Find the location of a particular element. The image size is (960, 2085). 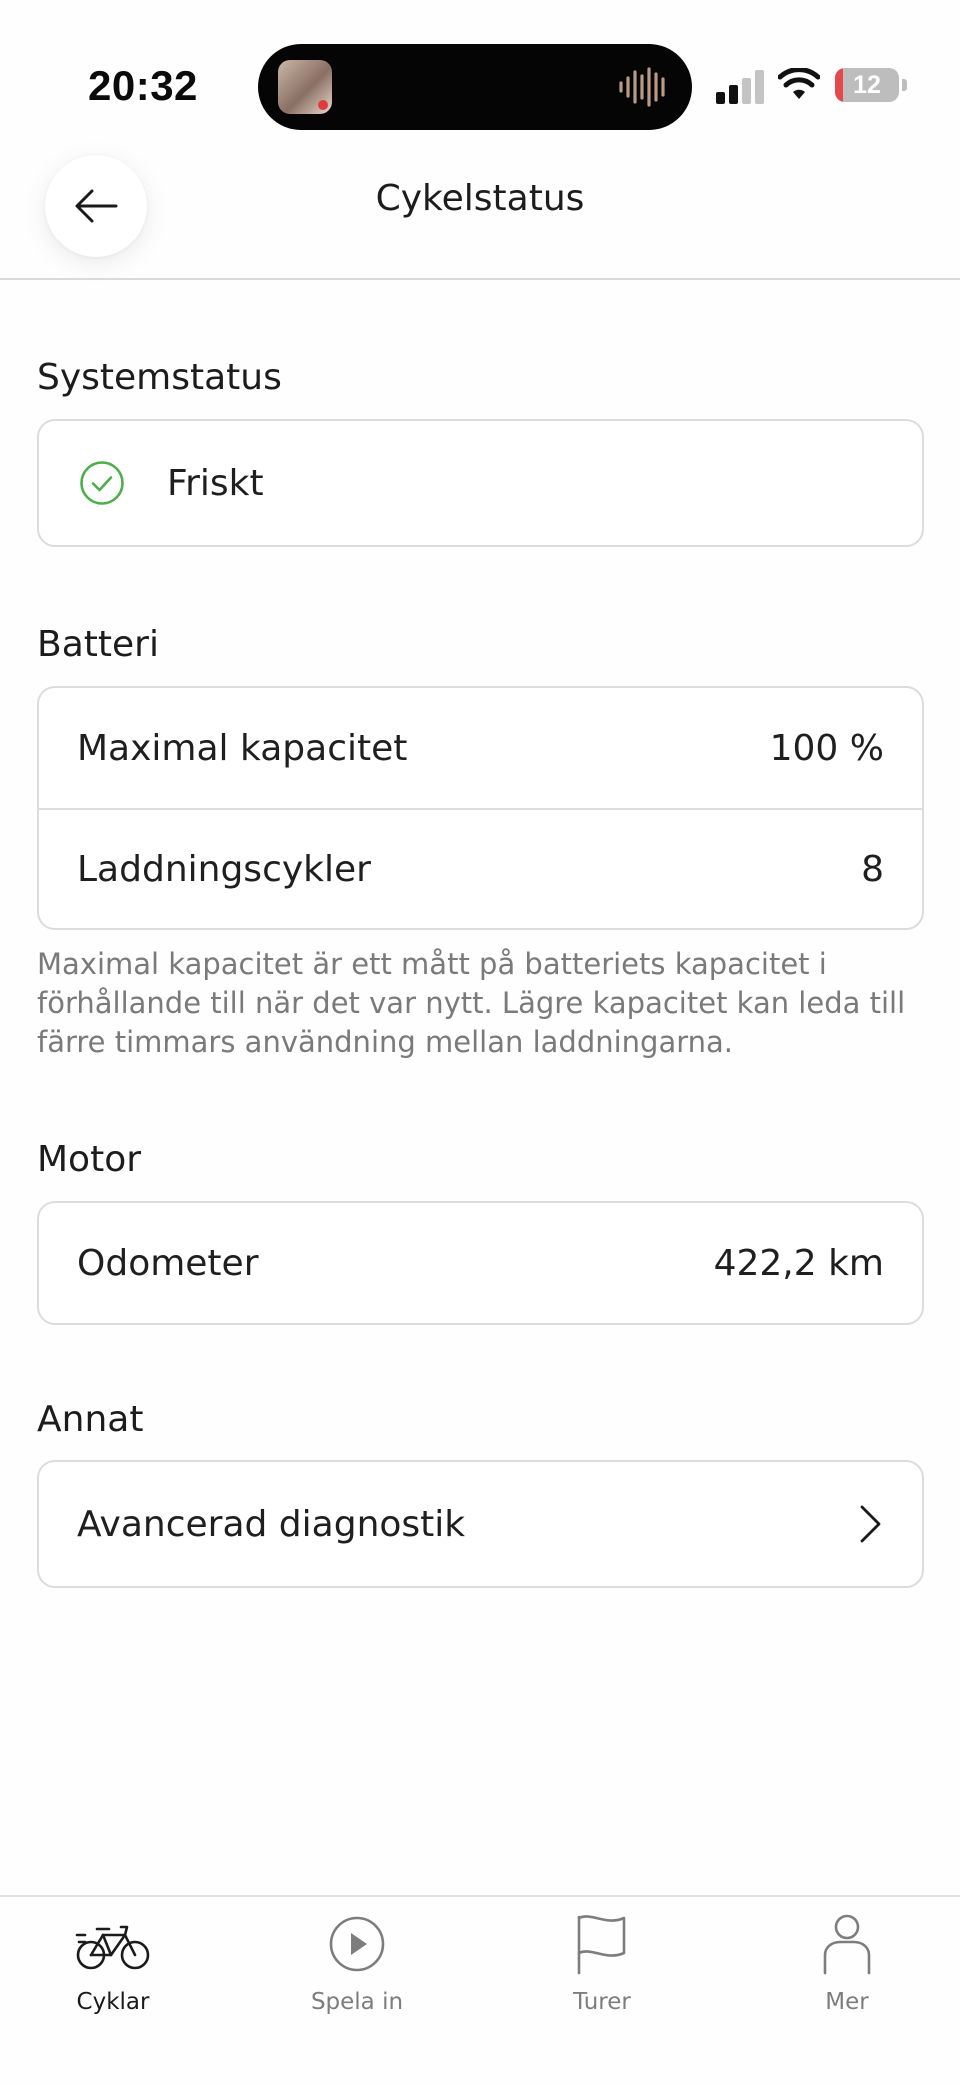

odometer-row: Odometer 422,2 km is located at coordinates (480, 1263).